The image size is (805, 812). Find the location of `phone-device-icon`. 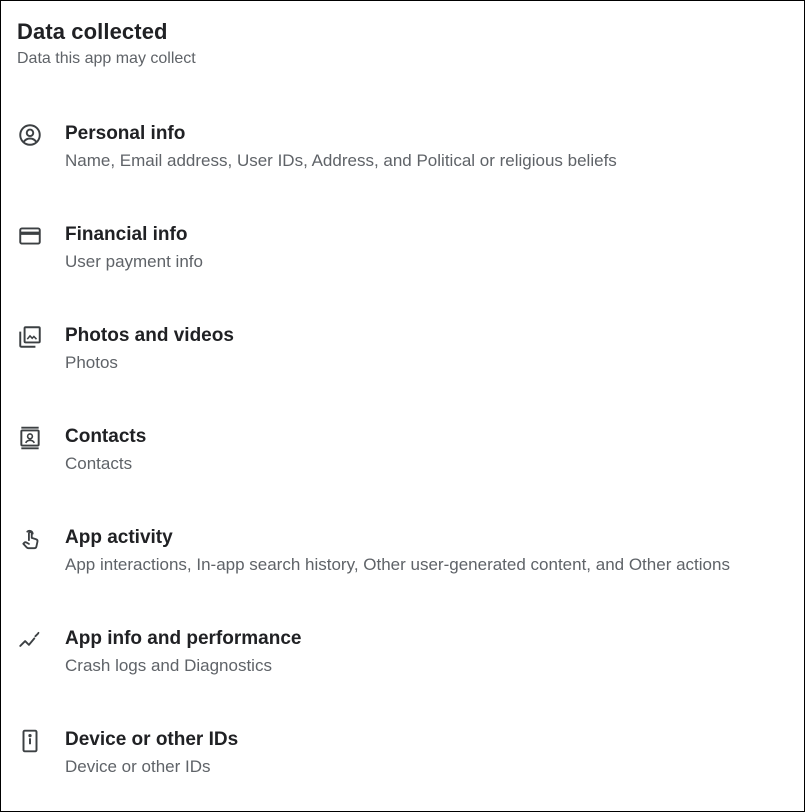

phone-device-icon is located at coordinates (30, 741).